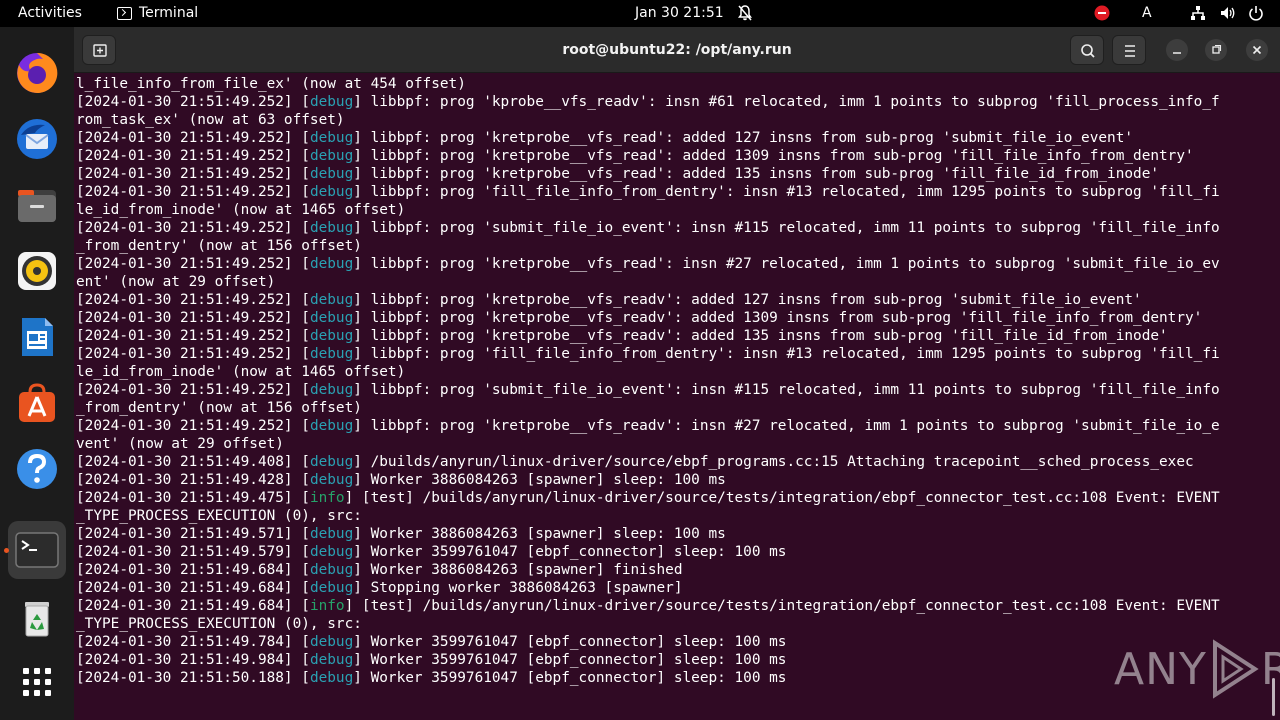  Describe the element at coordinates (677, 50) in the screenshot. I see `header-bar: root@ubuntu22: /opt/any.run` at that location.